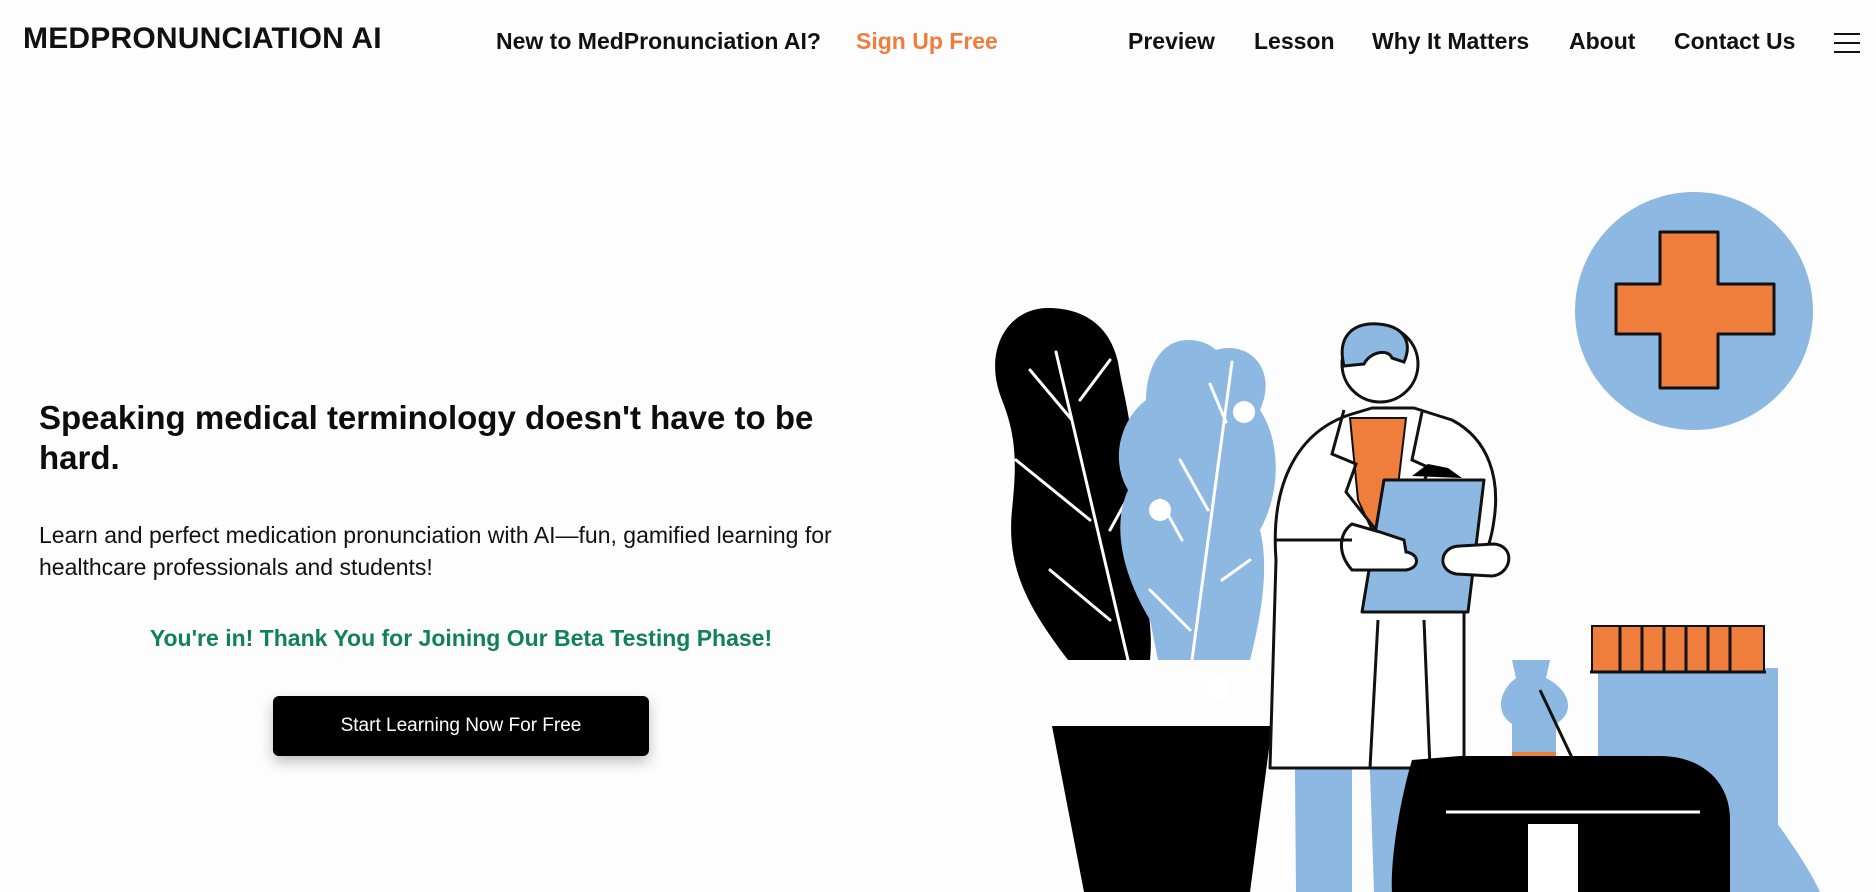 This screenshot has width=1876, height=892. I want to click on nav-link-lesson: Lesson, so click(1294, 41).